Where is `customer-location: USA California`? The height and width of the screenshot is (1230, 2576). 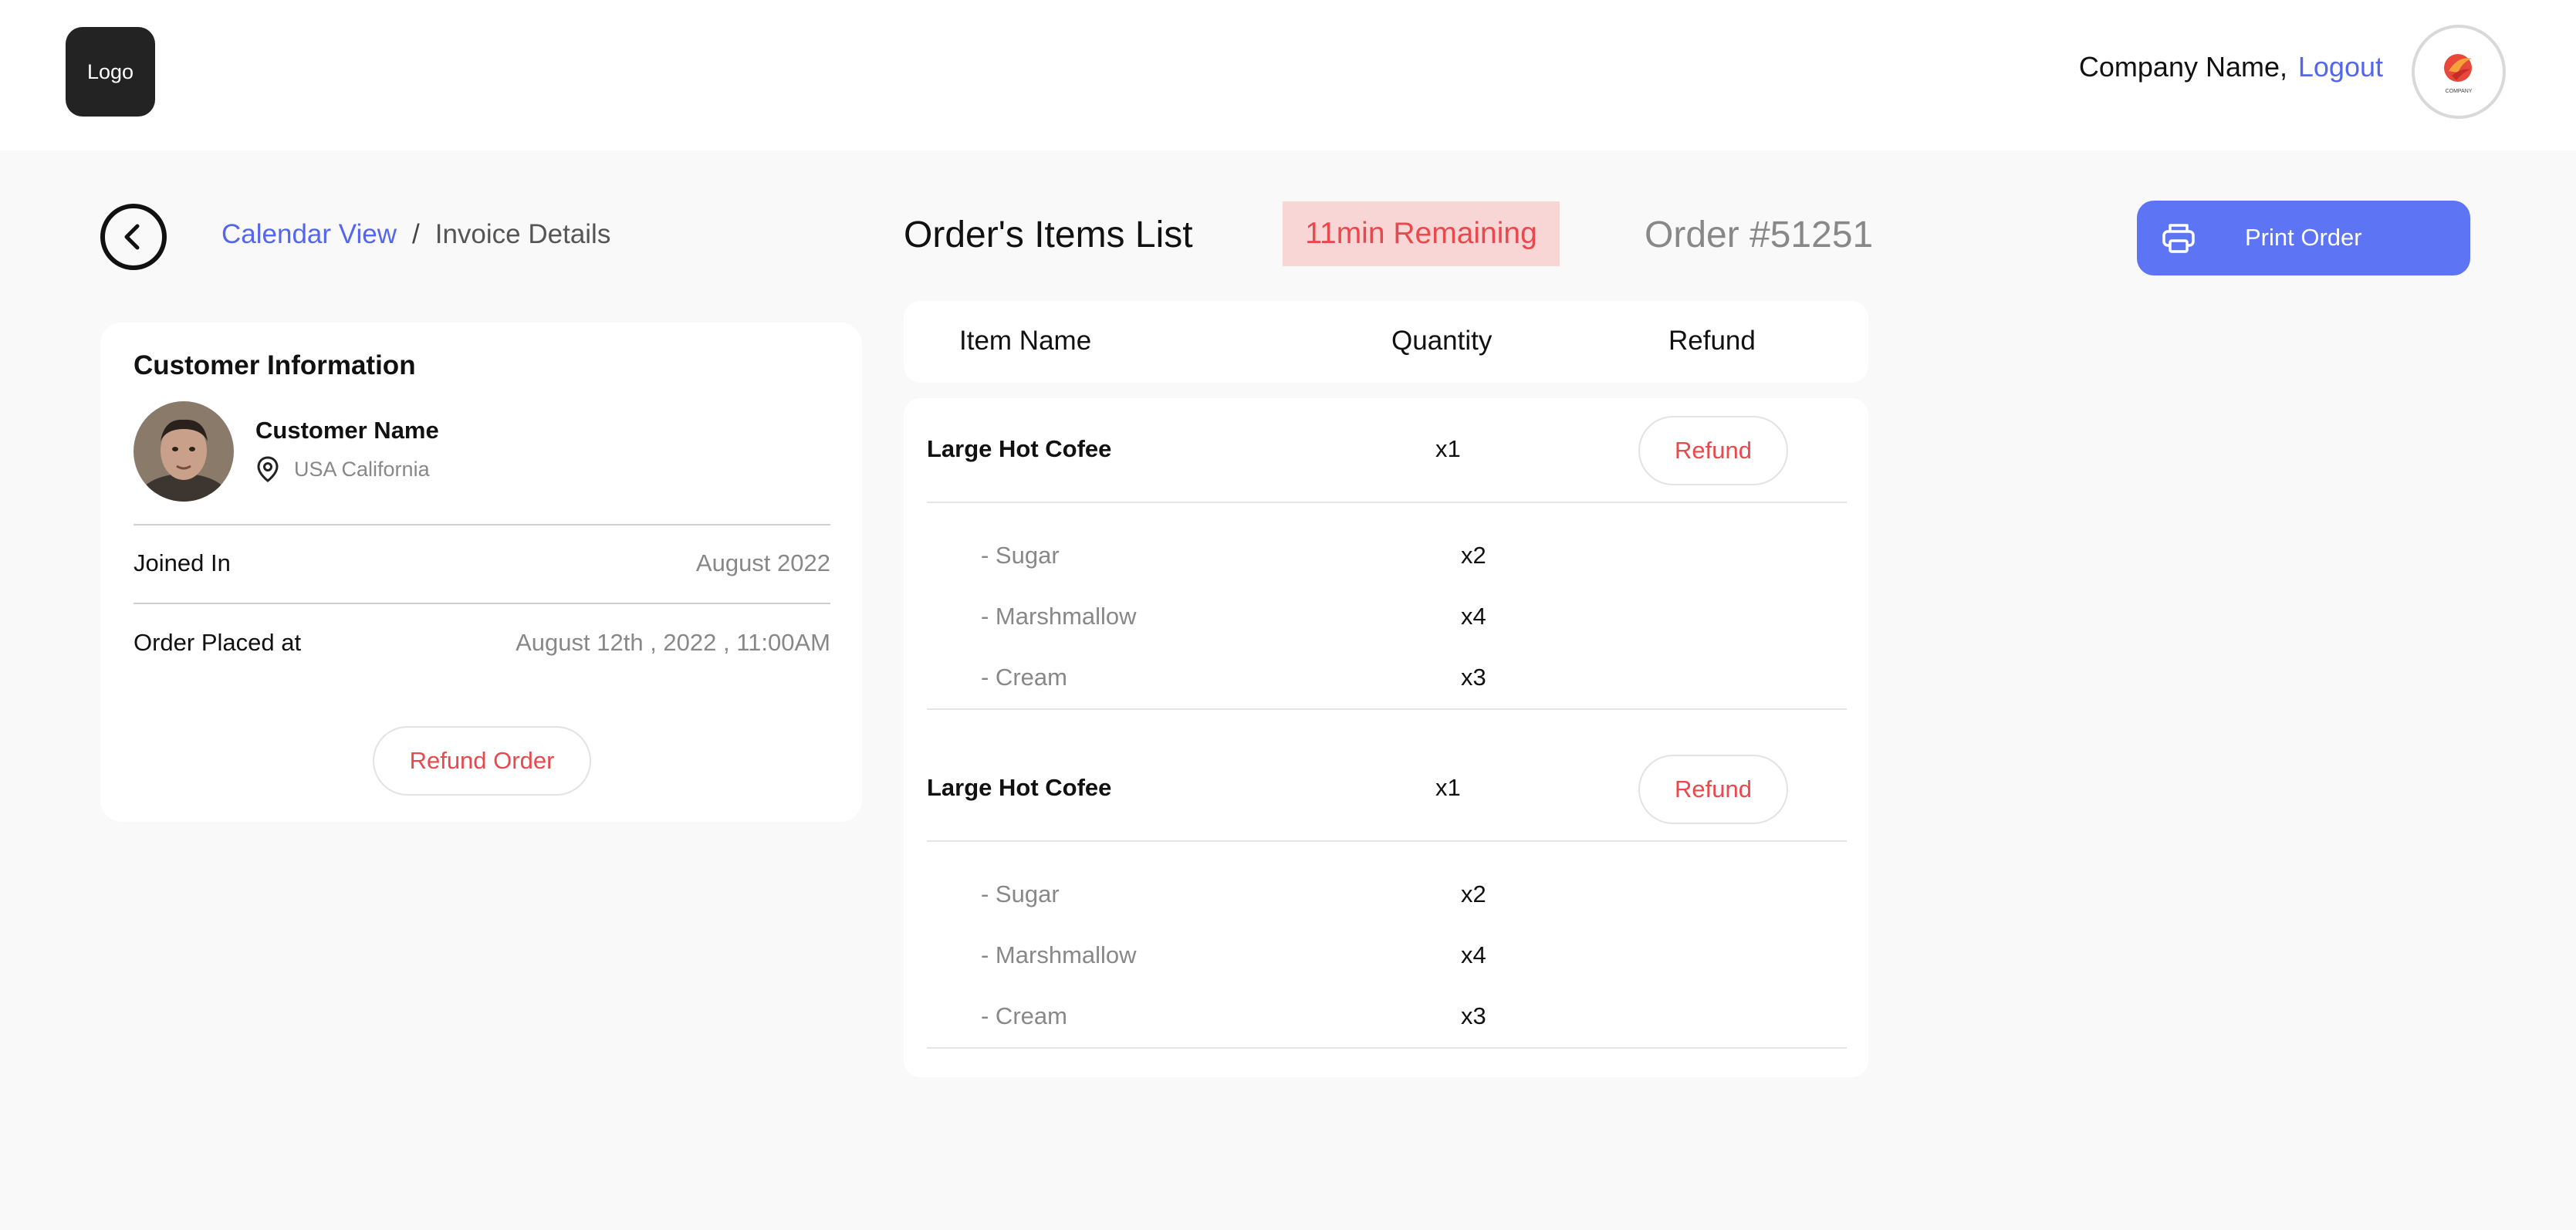
customer-location: USA California is located at coordinates (342, 469).